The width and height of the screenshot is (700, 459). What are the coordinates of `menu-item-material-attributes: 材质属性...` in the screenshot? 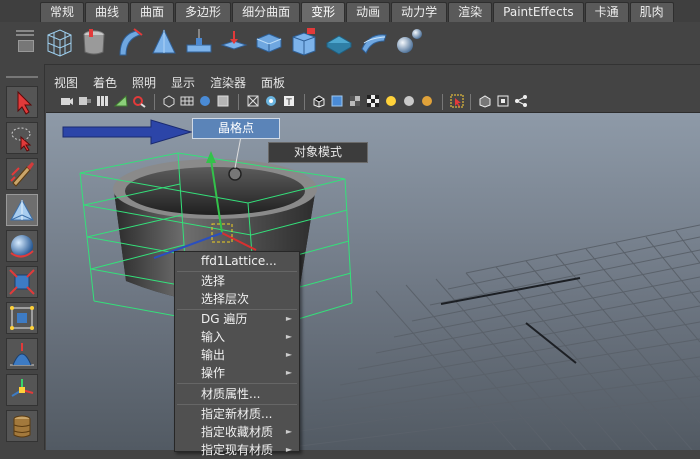 It's located at (237, 394).